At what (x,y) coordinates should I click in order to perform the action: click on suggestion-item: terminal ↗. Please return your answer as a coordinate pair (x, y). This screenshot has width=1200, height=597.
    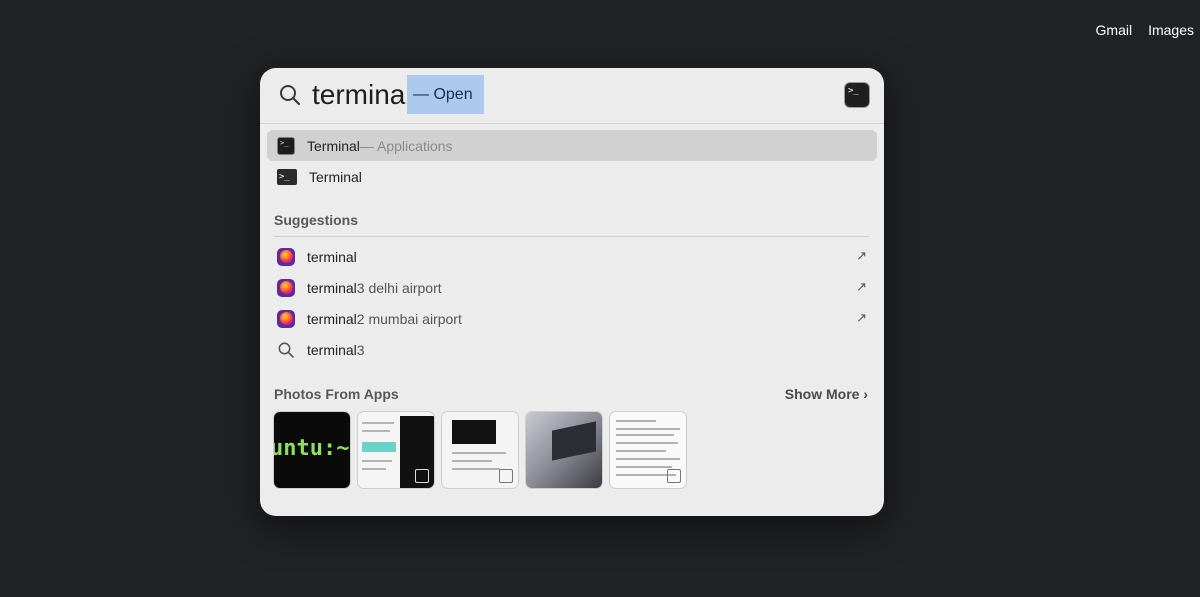
    Looking at the image, I should click on (572, 256).